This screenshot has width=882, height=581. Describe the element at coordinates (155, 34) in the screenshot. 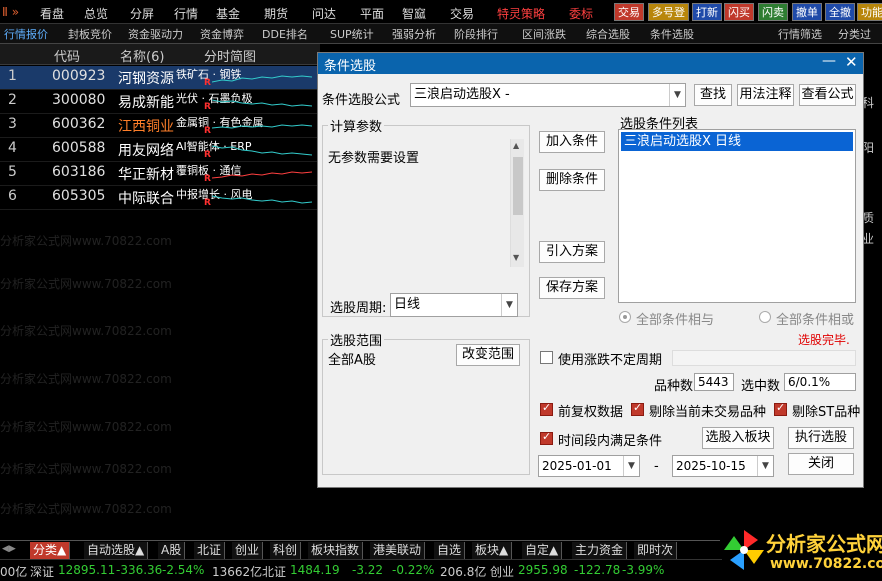

I see `tab-fund-drive: 资金驱动力` at that location.